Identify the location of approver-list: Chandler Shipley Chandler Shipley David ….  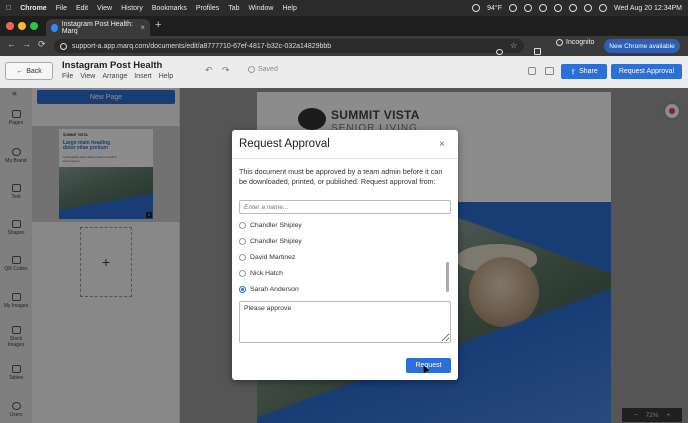
(344, 258).